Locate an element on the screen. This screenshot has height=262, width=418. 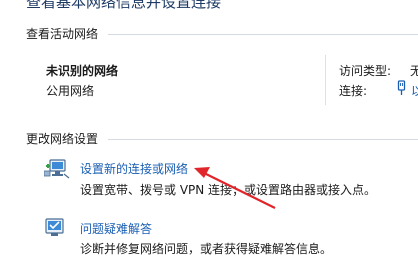
troubleshoot-desc: 诊断并修复网络问题，或者获得疑难解答信息。 is located at coordinates (206, 249).